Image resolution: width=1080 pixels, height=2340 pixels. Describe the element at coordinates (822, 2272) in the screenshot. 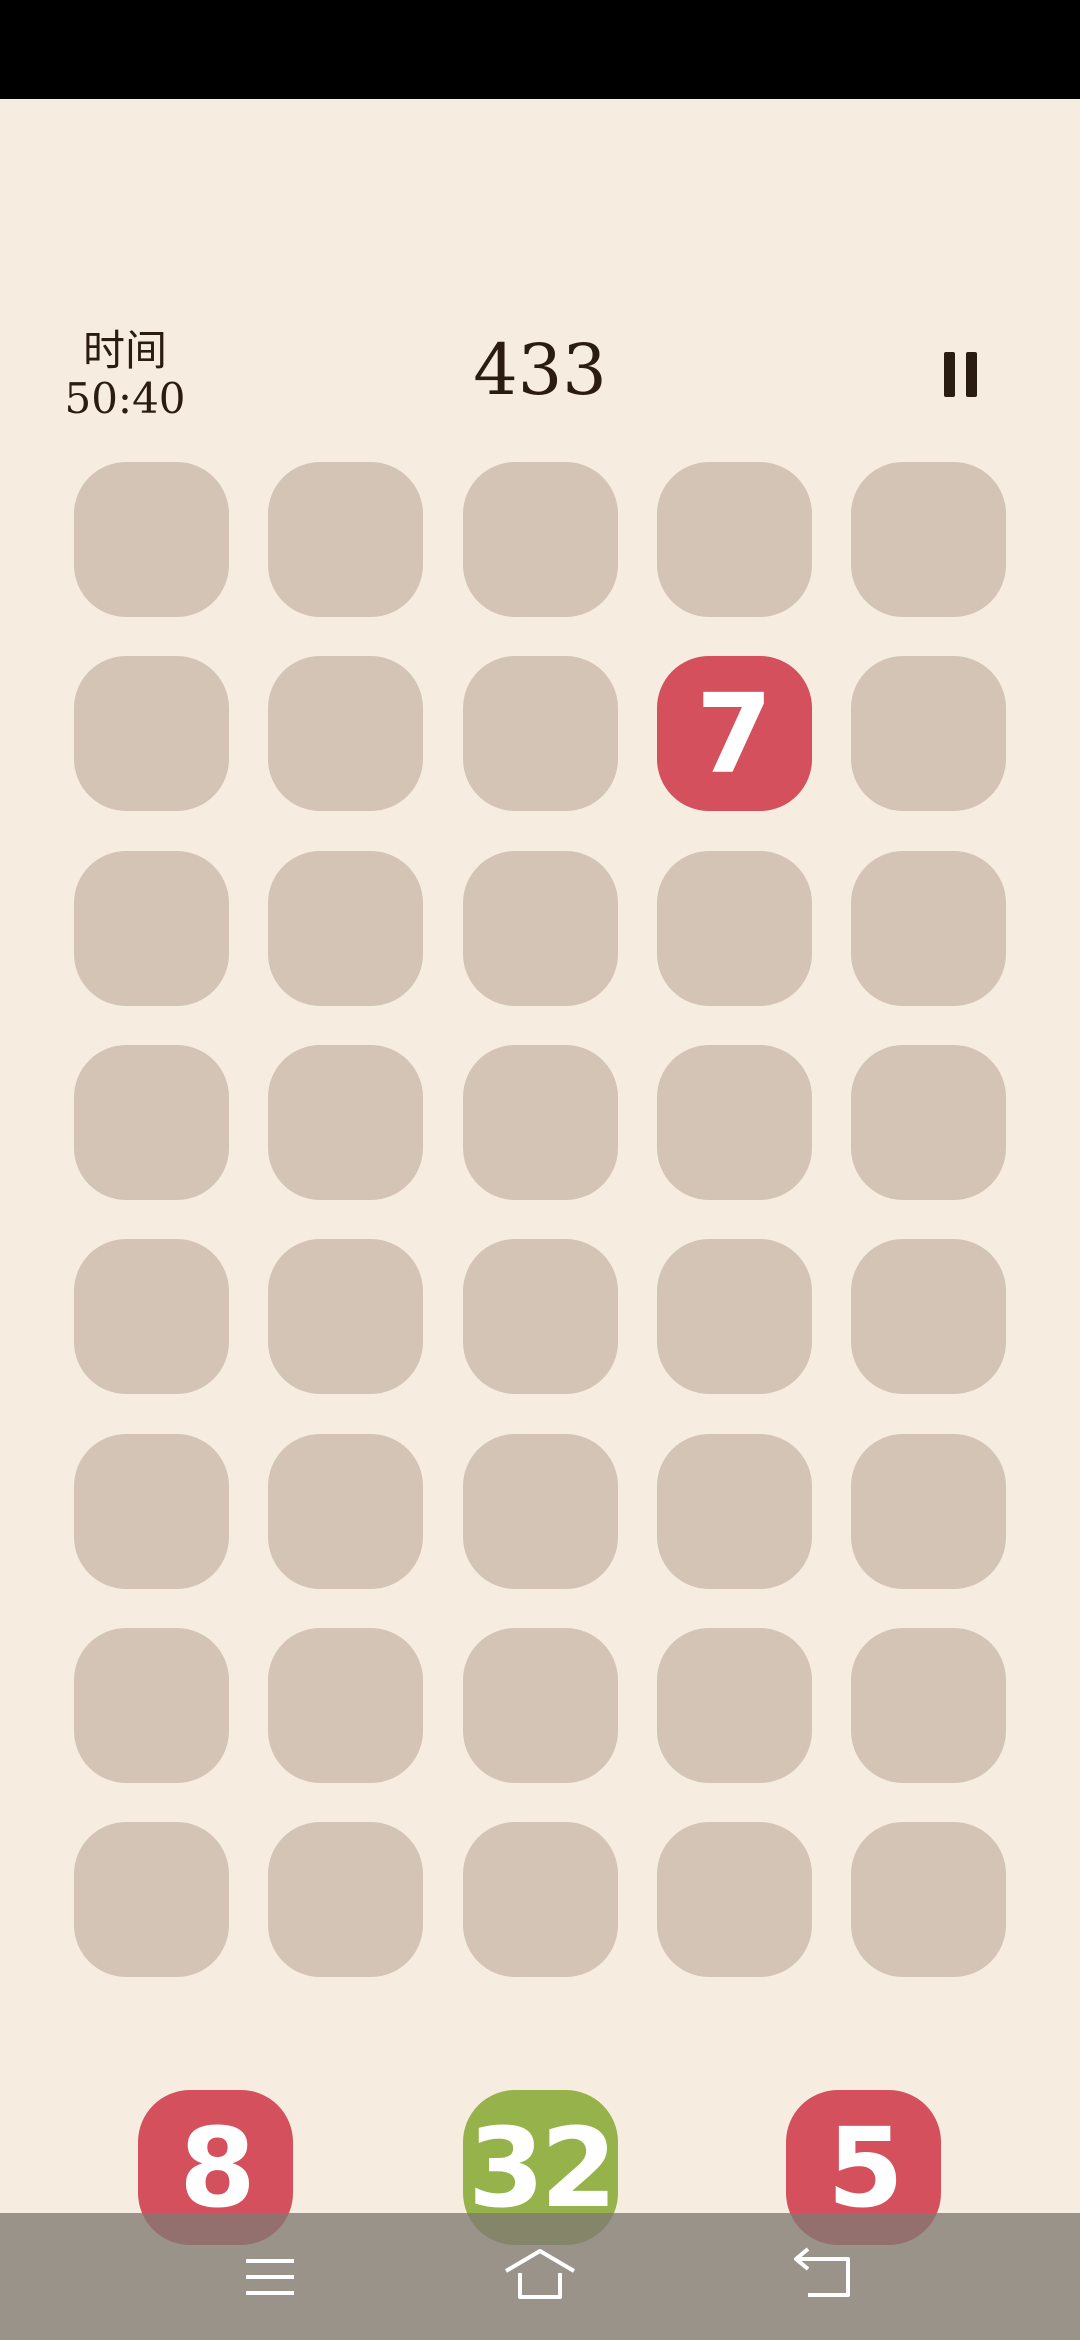

I see `back-icon` at that location.